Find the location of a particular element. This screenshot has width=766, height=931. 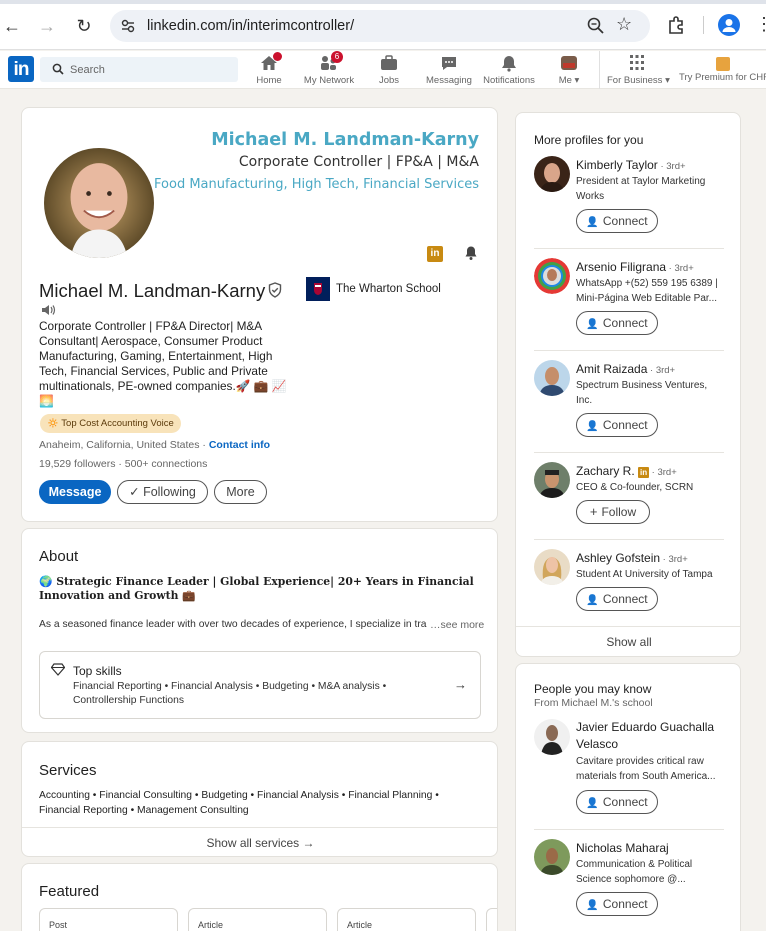

person-name: Amit Raizada · 3rd+ is located at coordinates (625, 369).